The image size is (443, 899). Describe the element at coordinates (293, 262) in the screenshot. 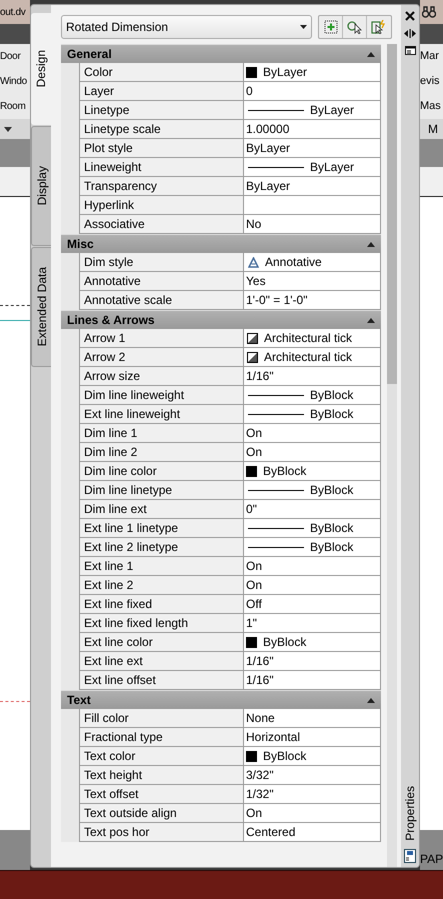

I see `property-value: Annotative` at that location.